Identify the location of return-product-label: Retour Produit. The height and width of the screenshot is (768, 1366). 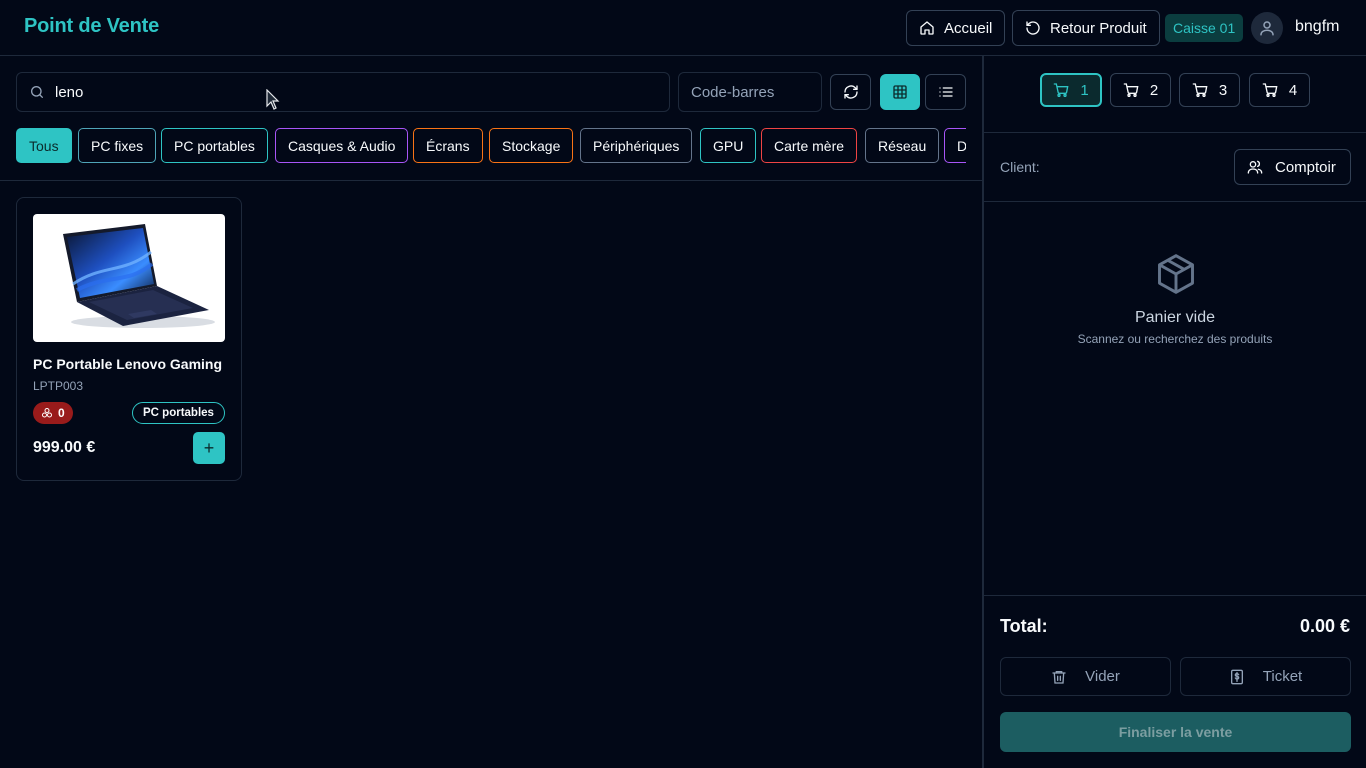
(1098, 28).